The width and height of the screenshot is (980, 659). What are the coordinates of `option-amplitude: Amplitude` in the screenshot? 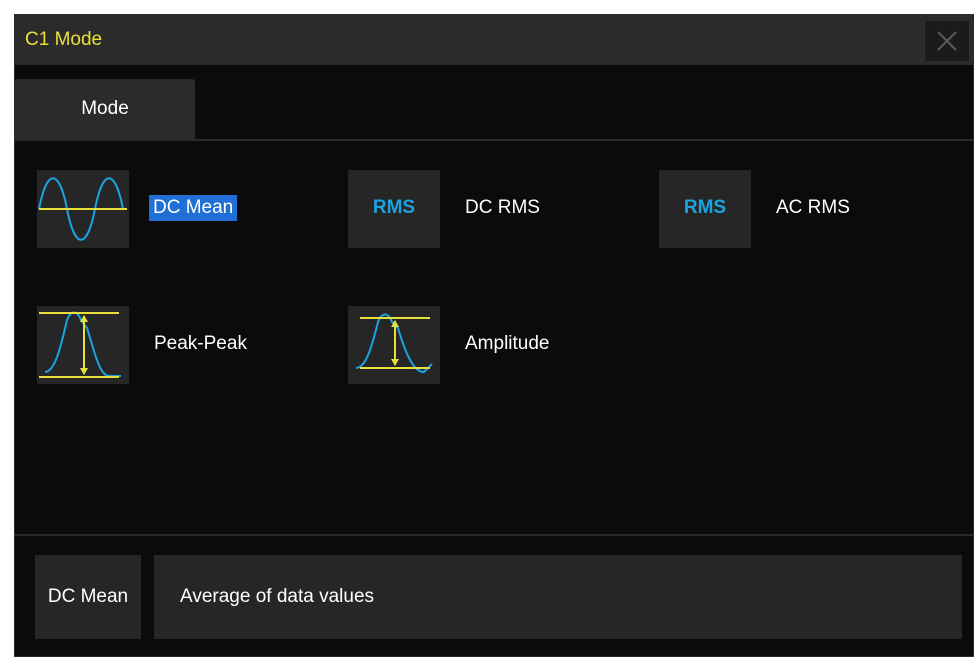 It's located at (478, 345).